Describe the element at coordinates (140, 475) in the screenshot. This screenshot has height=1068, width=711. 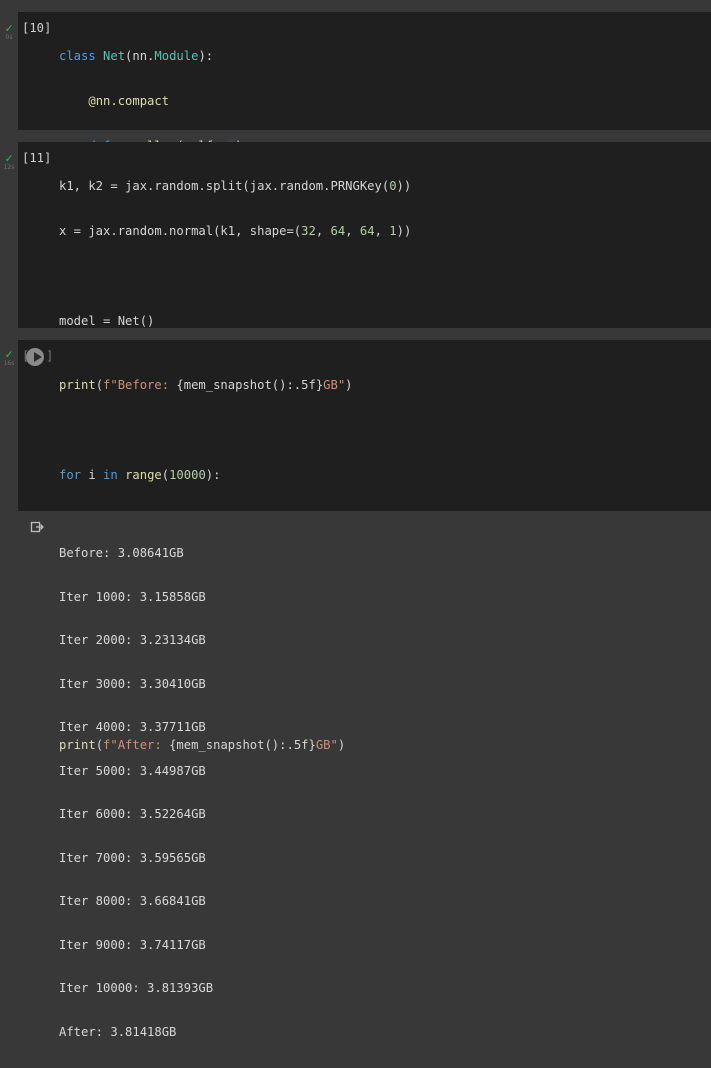
I see `code-line: for i in range(10000):` at that location.